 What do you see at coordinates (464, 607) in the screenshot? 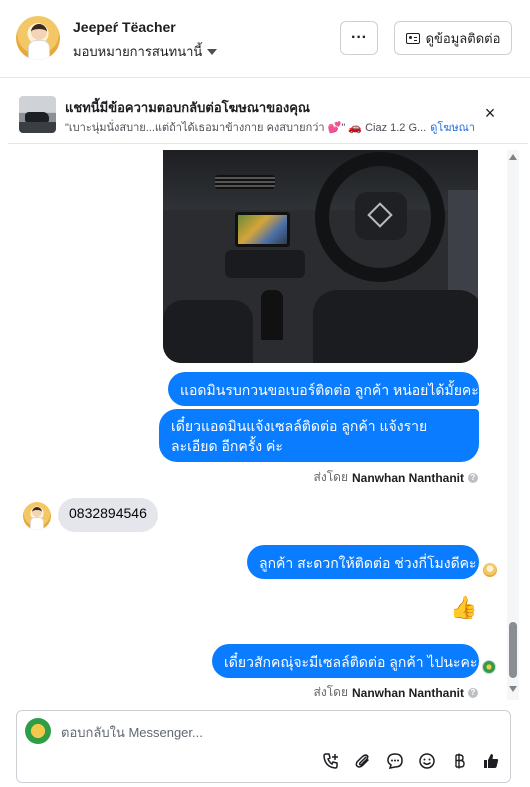
I see `like-icon: 👍` at bounding box center [464, 607].